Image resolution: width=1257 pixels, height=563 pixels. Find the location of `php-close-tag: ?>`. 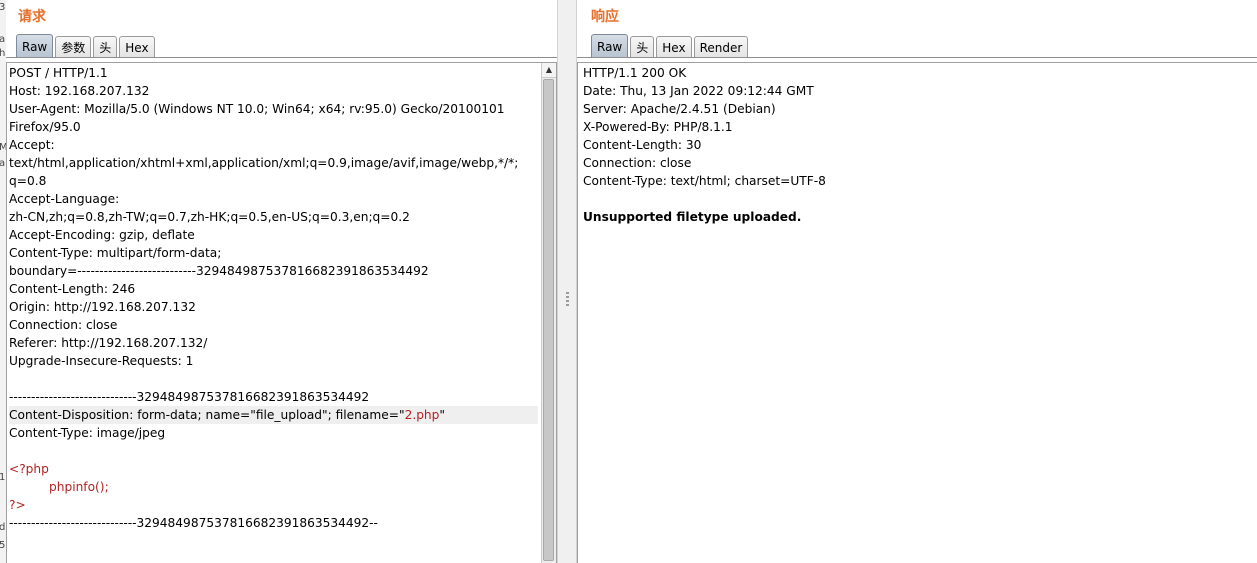

php-close-tag: ?> is located at coordinates (17, 505).